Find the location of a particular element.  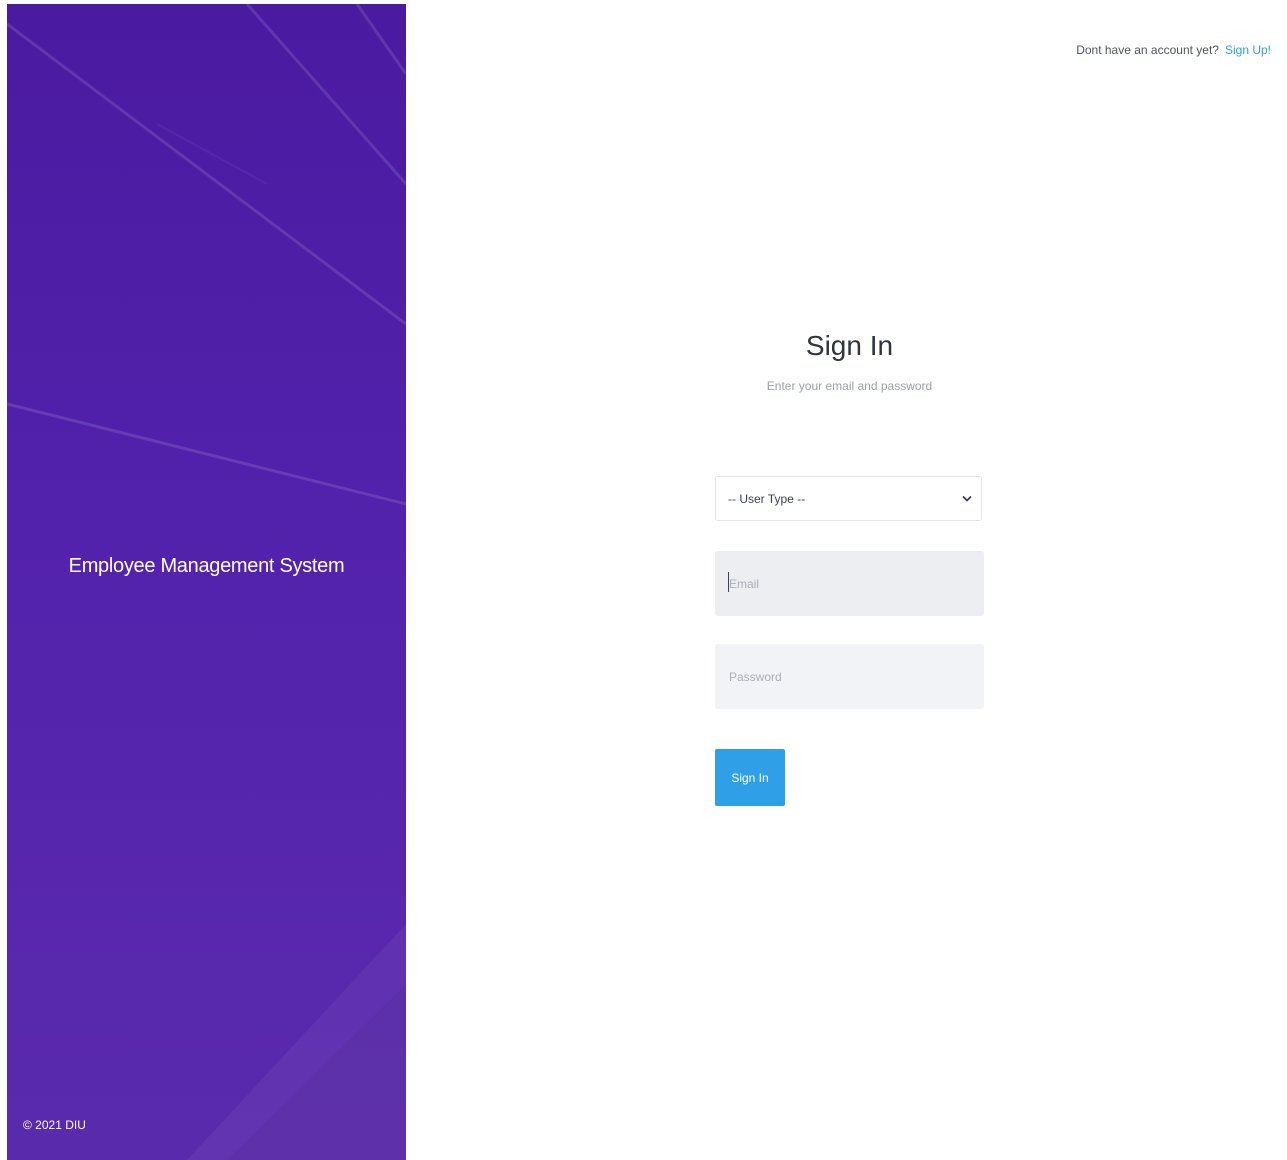

signup-prompt: Dont have an account yet? Sign Up! is located at coordinates (1173, 50).